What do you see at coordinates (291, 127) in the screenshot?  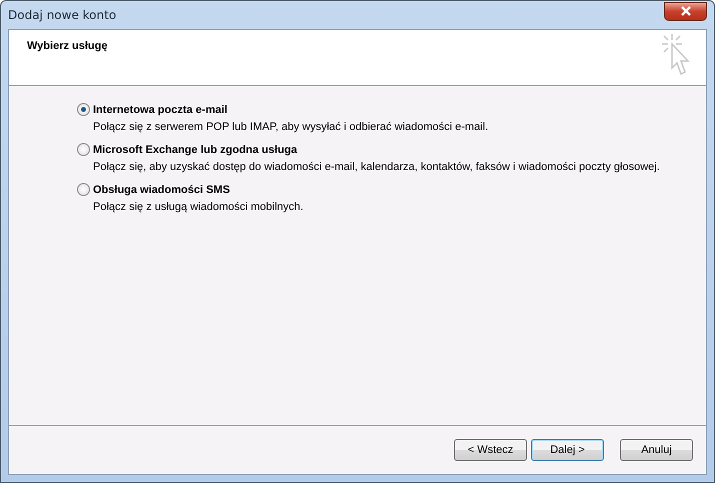 I see `option-description: Połącz się z serwerem POP lub IMAP, aby wysyłać i odbierać wiadomości e-mail.` at bounding box center [291, 127].